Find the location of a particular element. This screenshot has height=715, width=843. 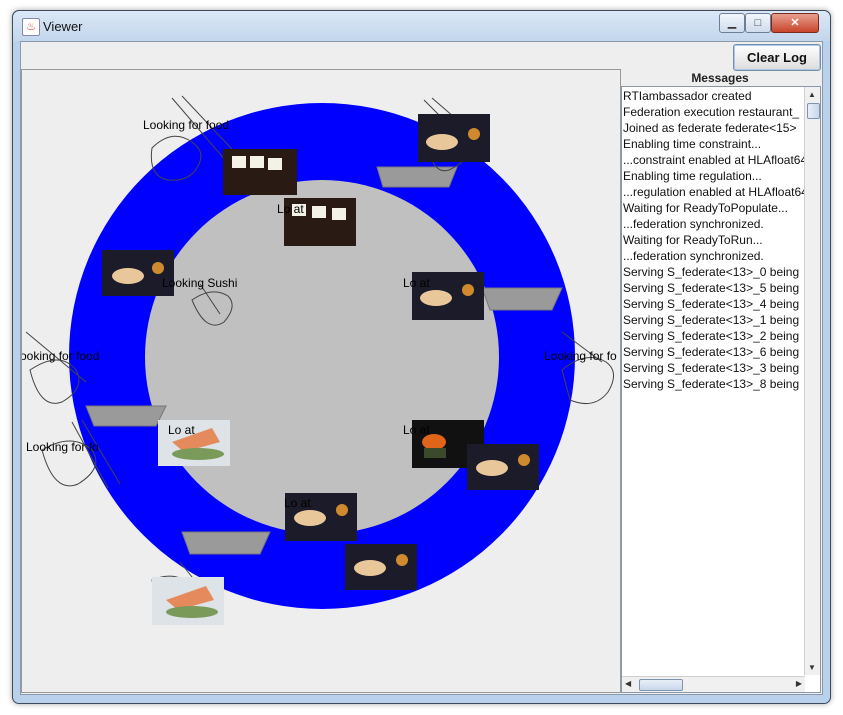

message-line: Serving S_federate<13>_1 being is located at coordinates (711, 320).